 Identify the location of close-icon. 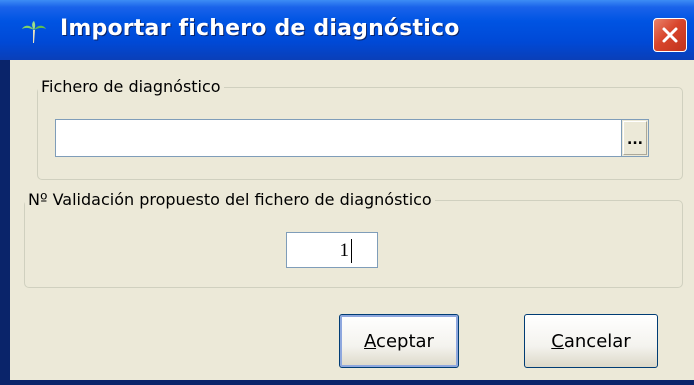
(670, 35).